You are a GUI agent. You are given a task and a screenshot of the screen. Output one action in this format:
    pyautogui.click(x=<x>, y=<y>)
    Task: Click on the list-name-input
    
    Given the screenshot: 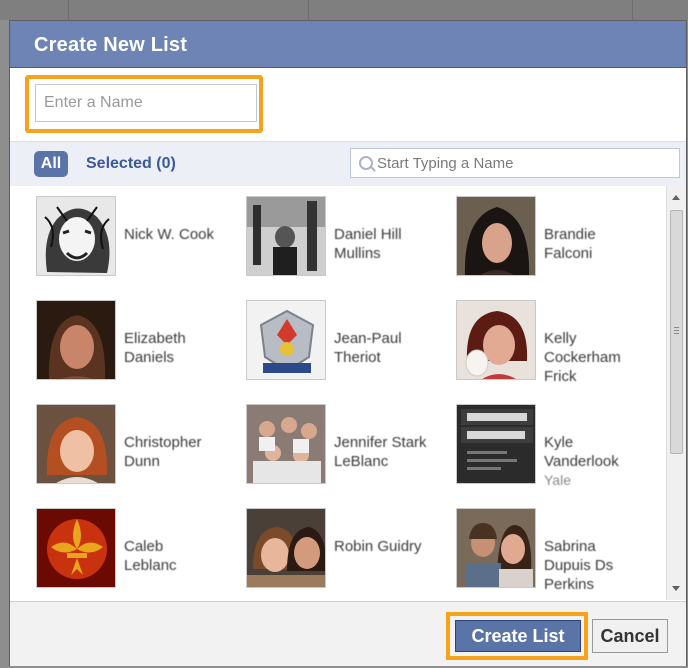 What is the action you would take?
    pyautogui.click(x=146, y=103)
    